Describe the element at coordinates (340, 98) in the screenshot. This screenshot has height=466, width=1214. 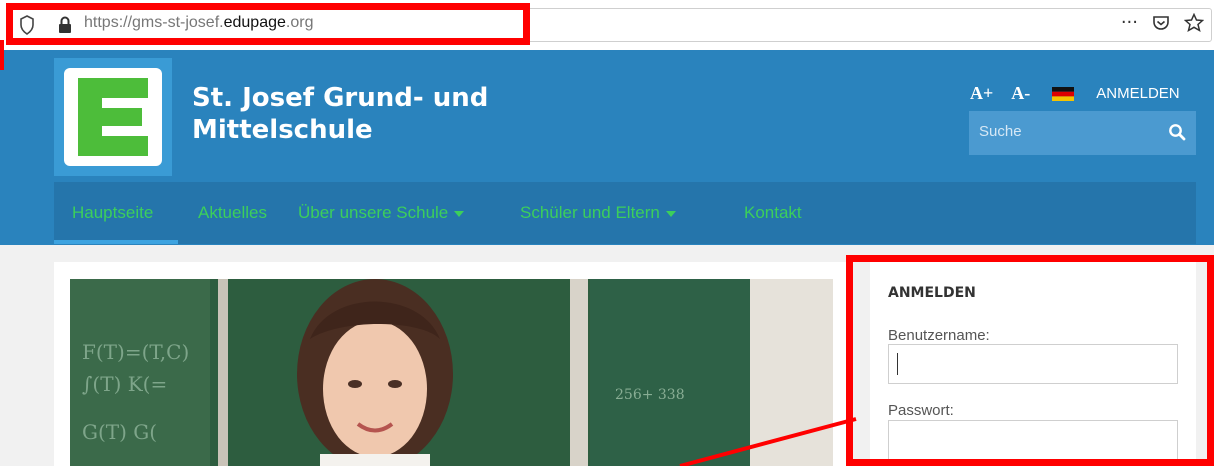
I see `site-title-line1: St. Josef Grund- und` at that location.